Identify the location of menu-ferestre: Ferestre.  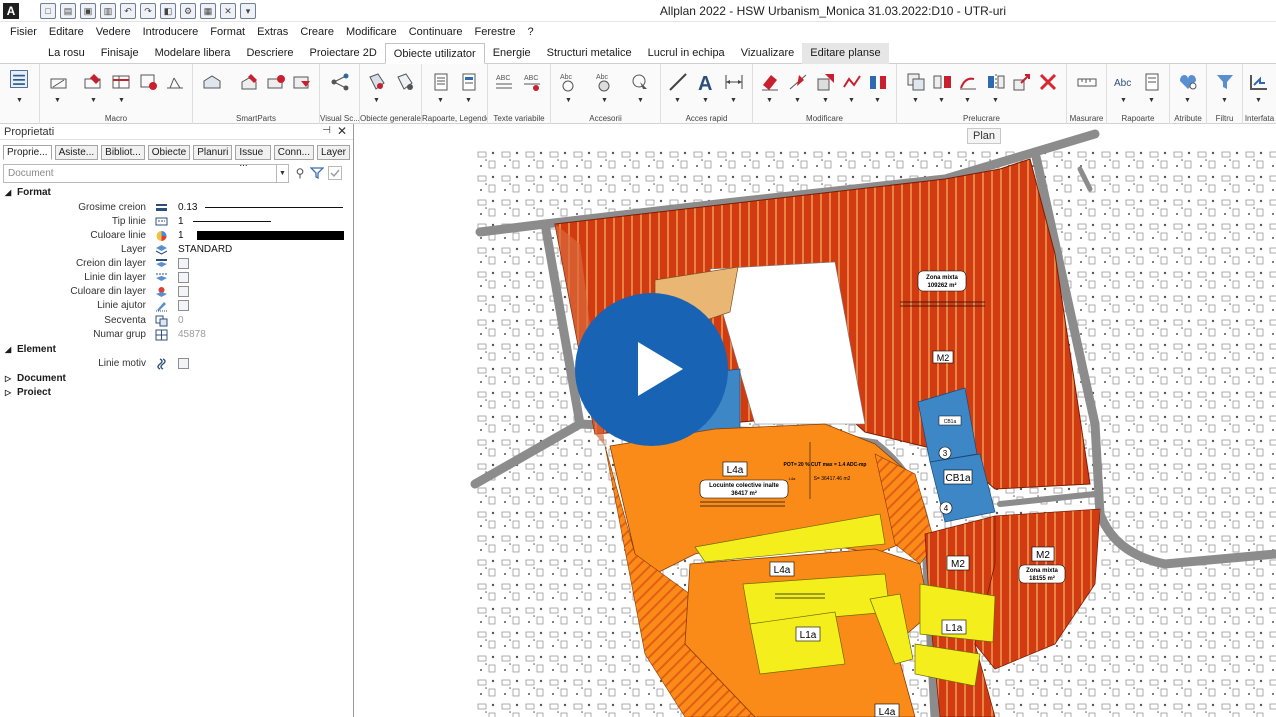
(495, 32).